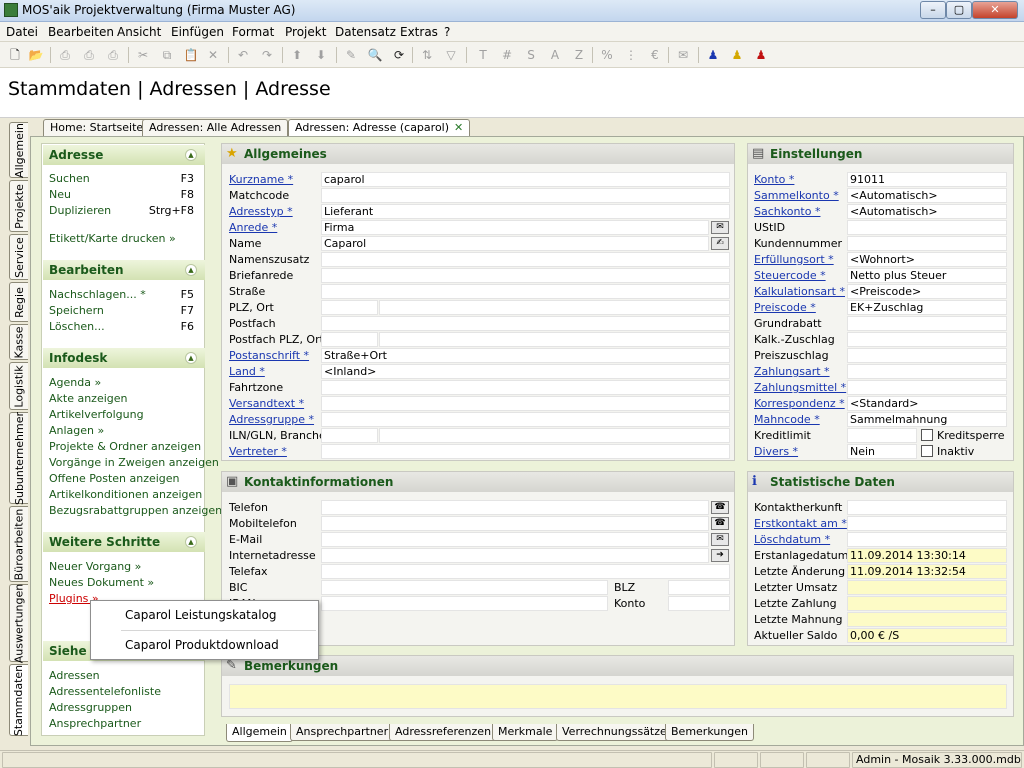 The height and width of the screenshot is (768, 1024). Describe the element at coordinates (525, 211) in the screenshot. I see `field-adresstyp: Lieferant` at that location.